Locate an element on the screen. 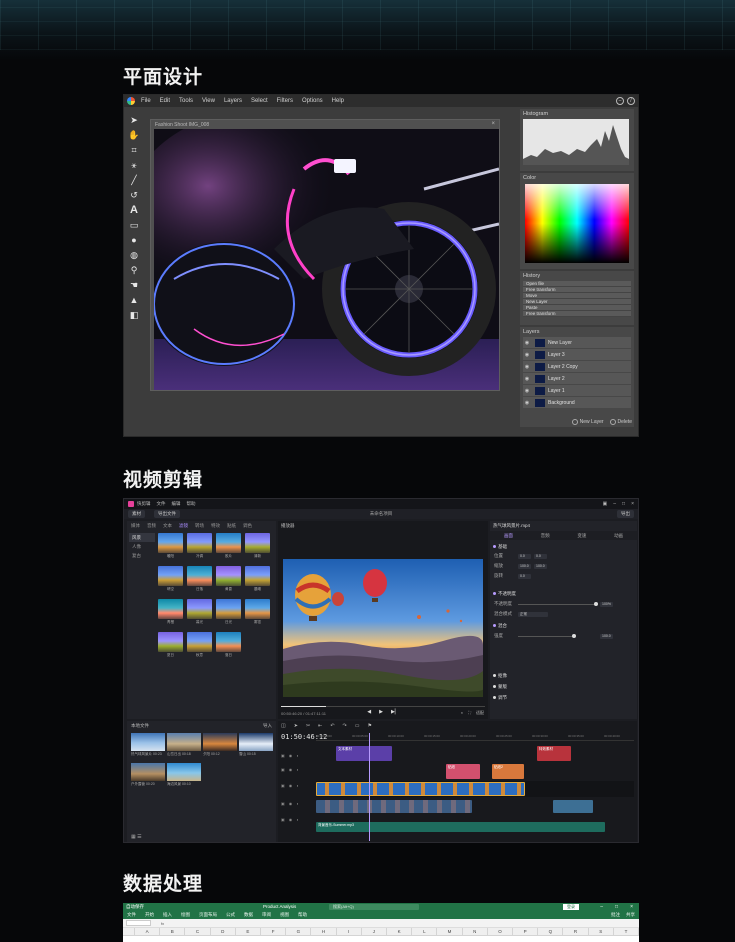  properties-tab: 变速 is located at coordinates (581, 535).